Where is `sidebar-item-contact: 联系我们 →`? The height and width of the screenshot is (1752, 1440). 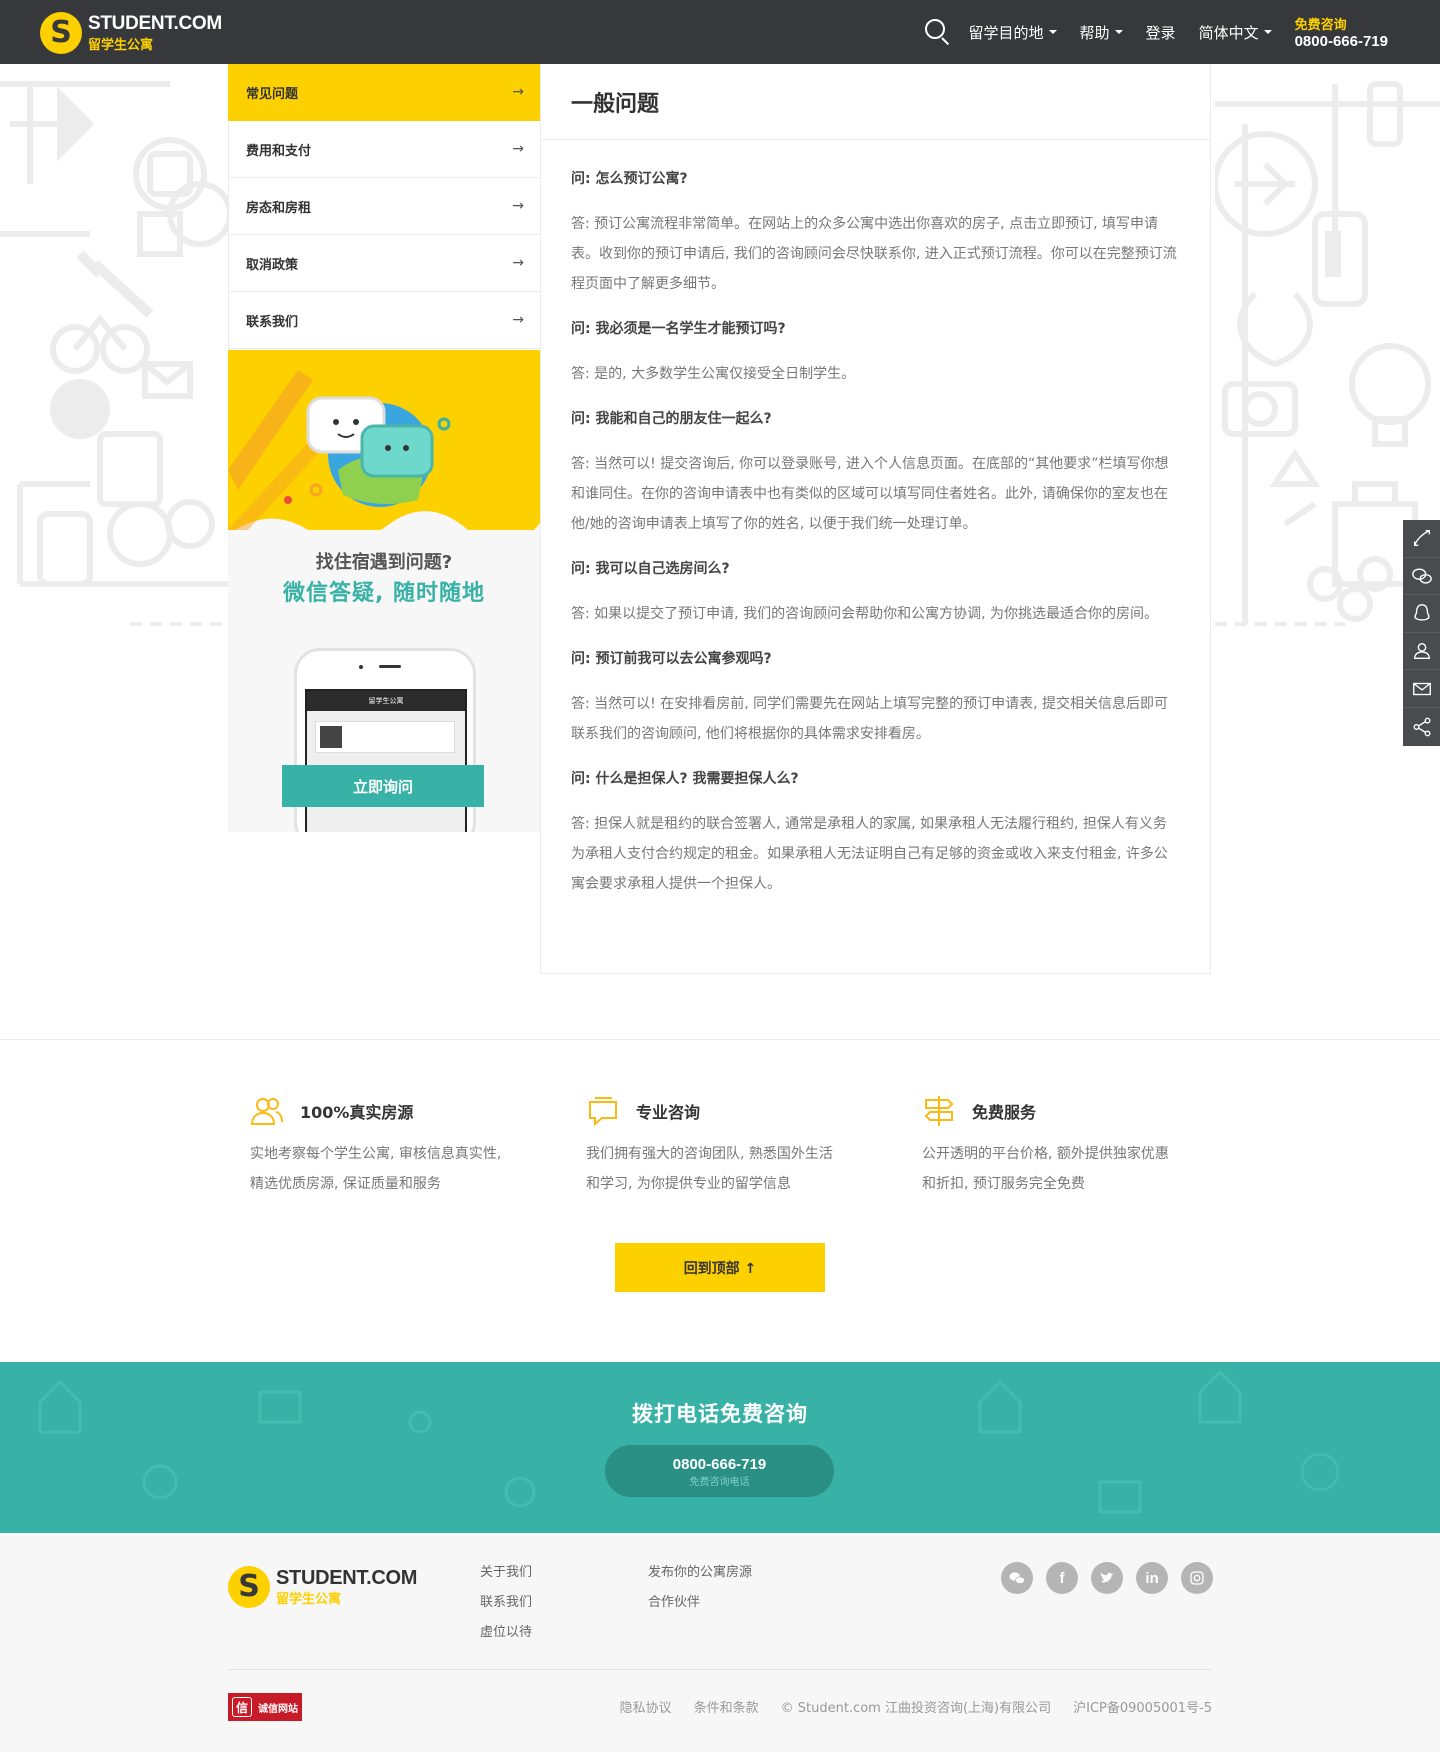
sidebar-item-contact: 联系我们 → is located at coordinates (384, 320).